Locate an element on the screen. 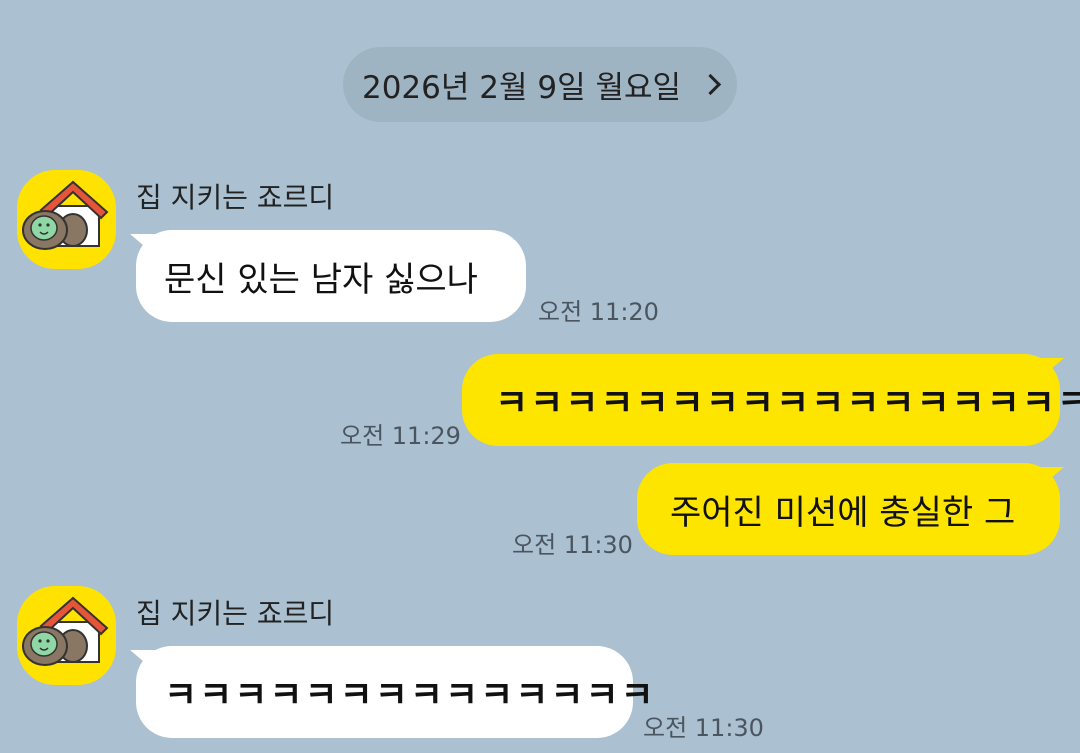 This screenshot has width=1080, height=753. chevron-right-icon is located at coordinates (710, 84).